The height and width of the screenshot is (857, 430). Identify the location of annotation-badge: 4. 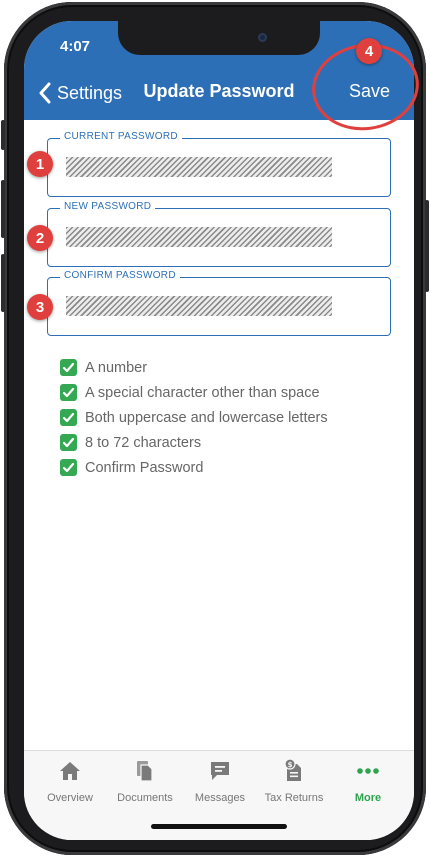
(369, 51).